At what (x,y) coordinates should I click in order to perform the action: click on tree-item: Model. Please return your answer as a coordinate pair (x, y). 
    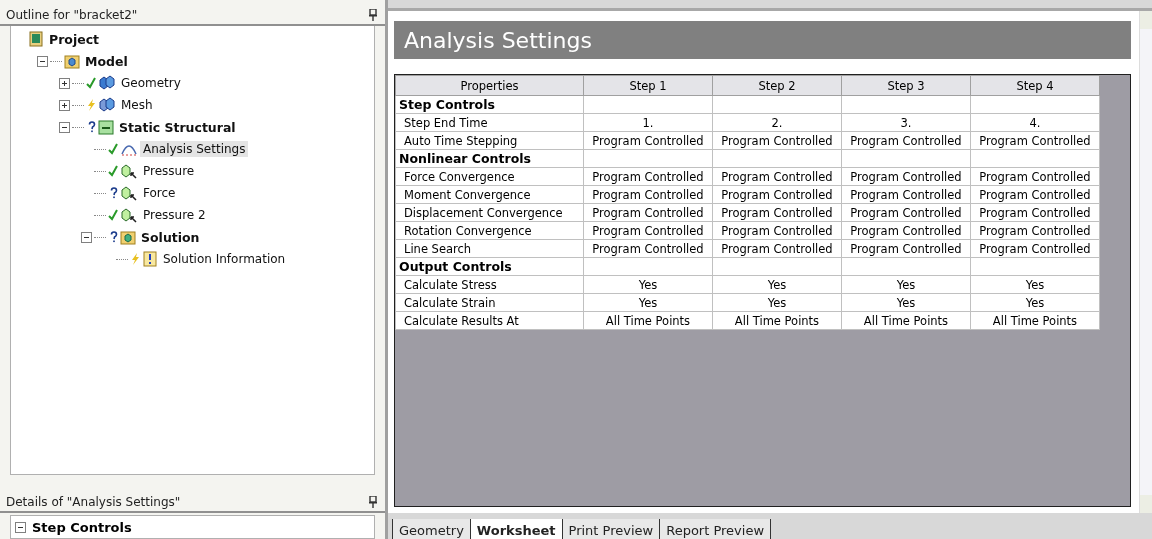
    Looking at the image, I should click on (106, 61).